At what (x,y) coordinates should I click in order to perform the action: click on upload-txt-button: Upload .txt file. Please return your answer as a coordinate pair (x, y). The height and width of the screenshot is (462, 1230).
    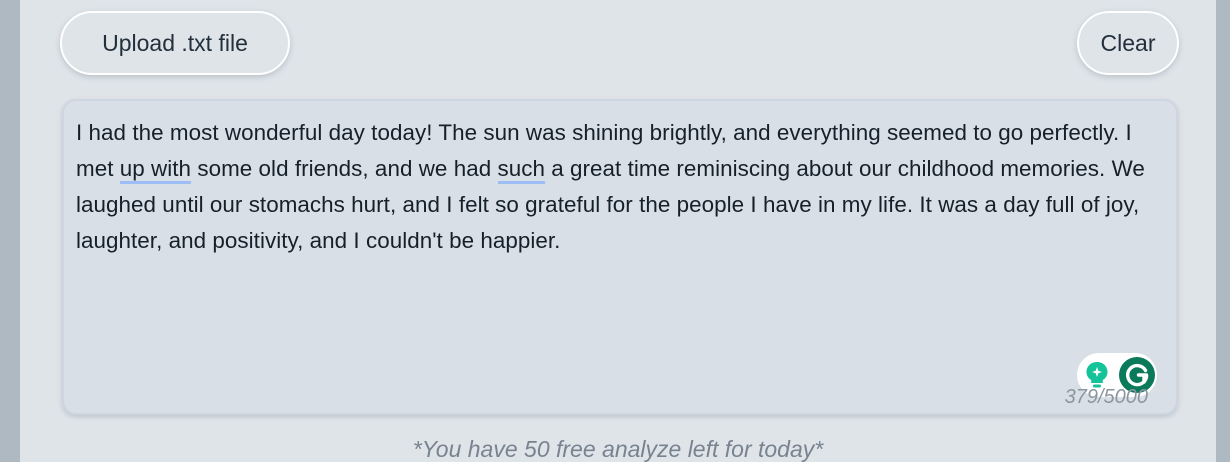
    Looking at the image, I should click on (175, 43).